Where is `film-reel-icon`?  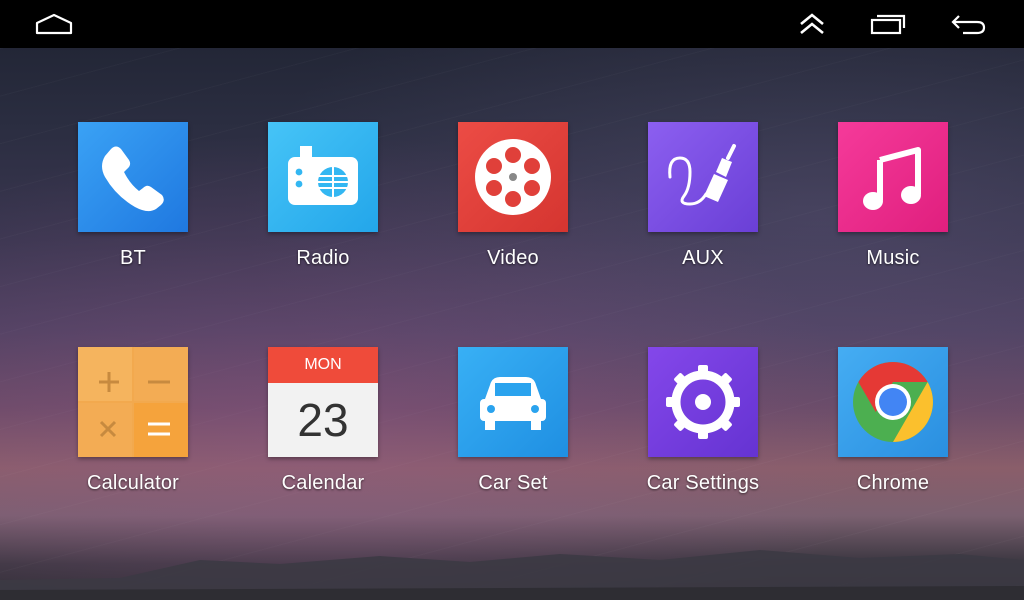 film-reel-icon is located at coordinates (513, 177).